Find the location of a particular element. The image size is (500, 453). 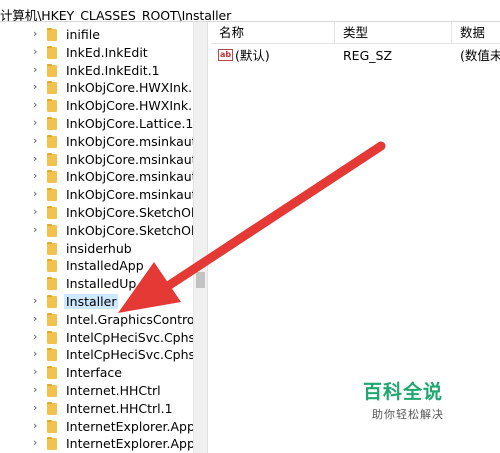

value-name: (默认) is located at coordinates (252, 55).